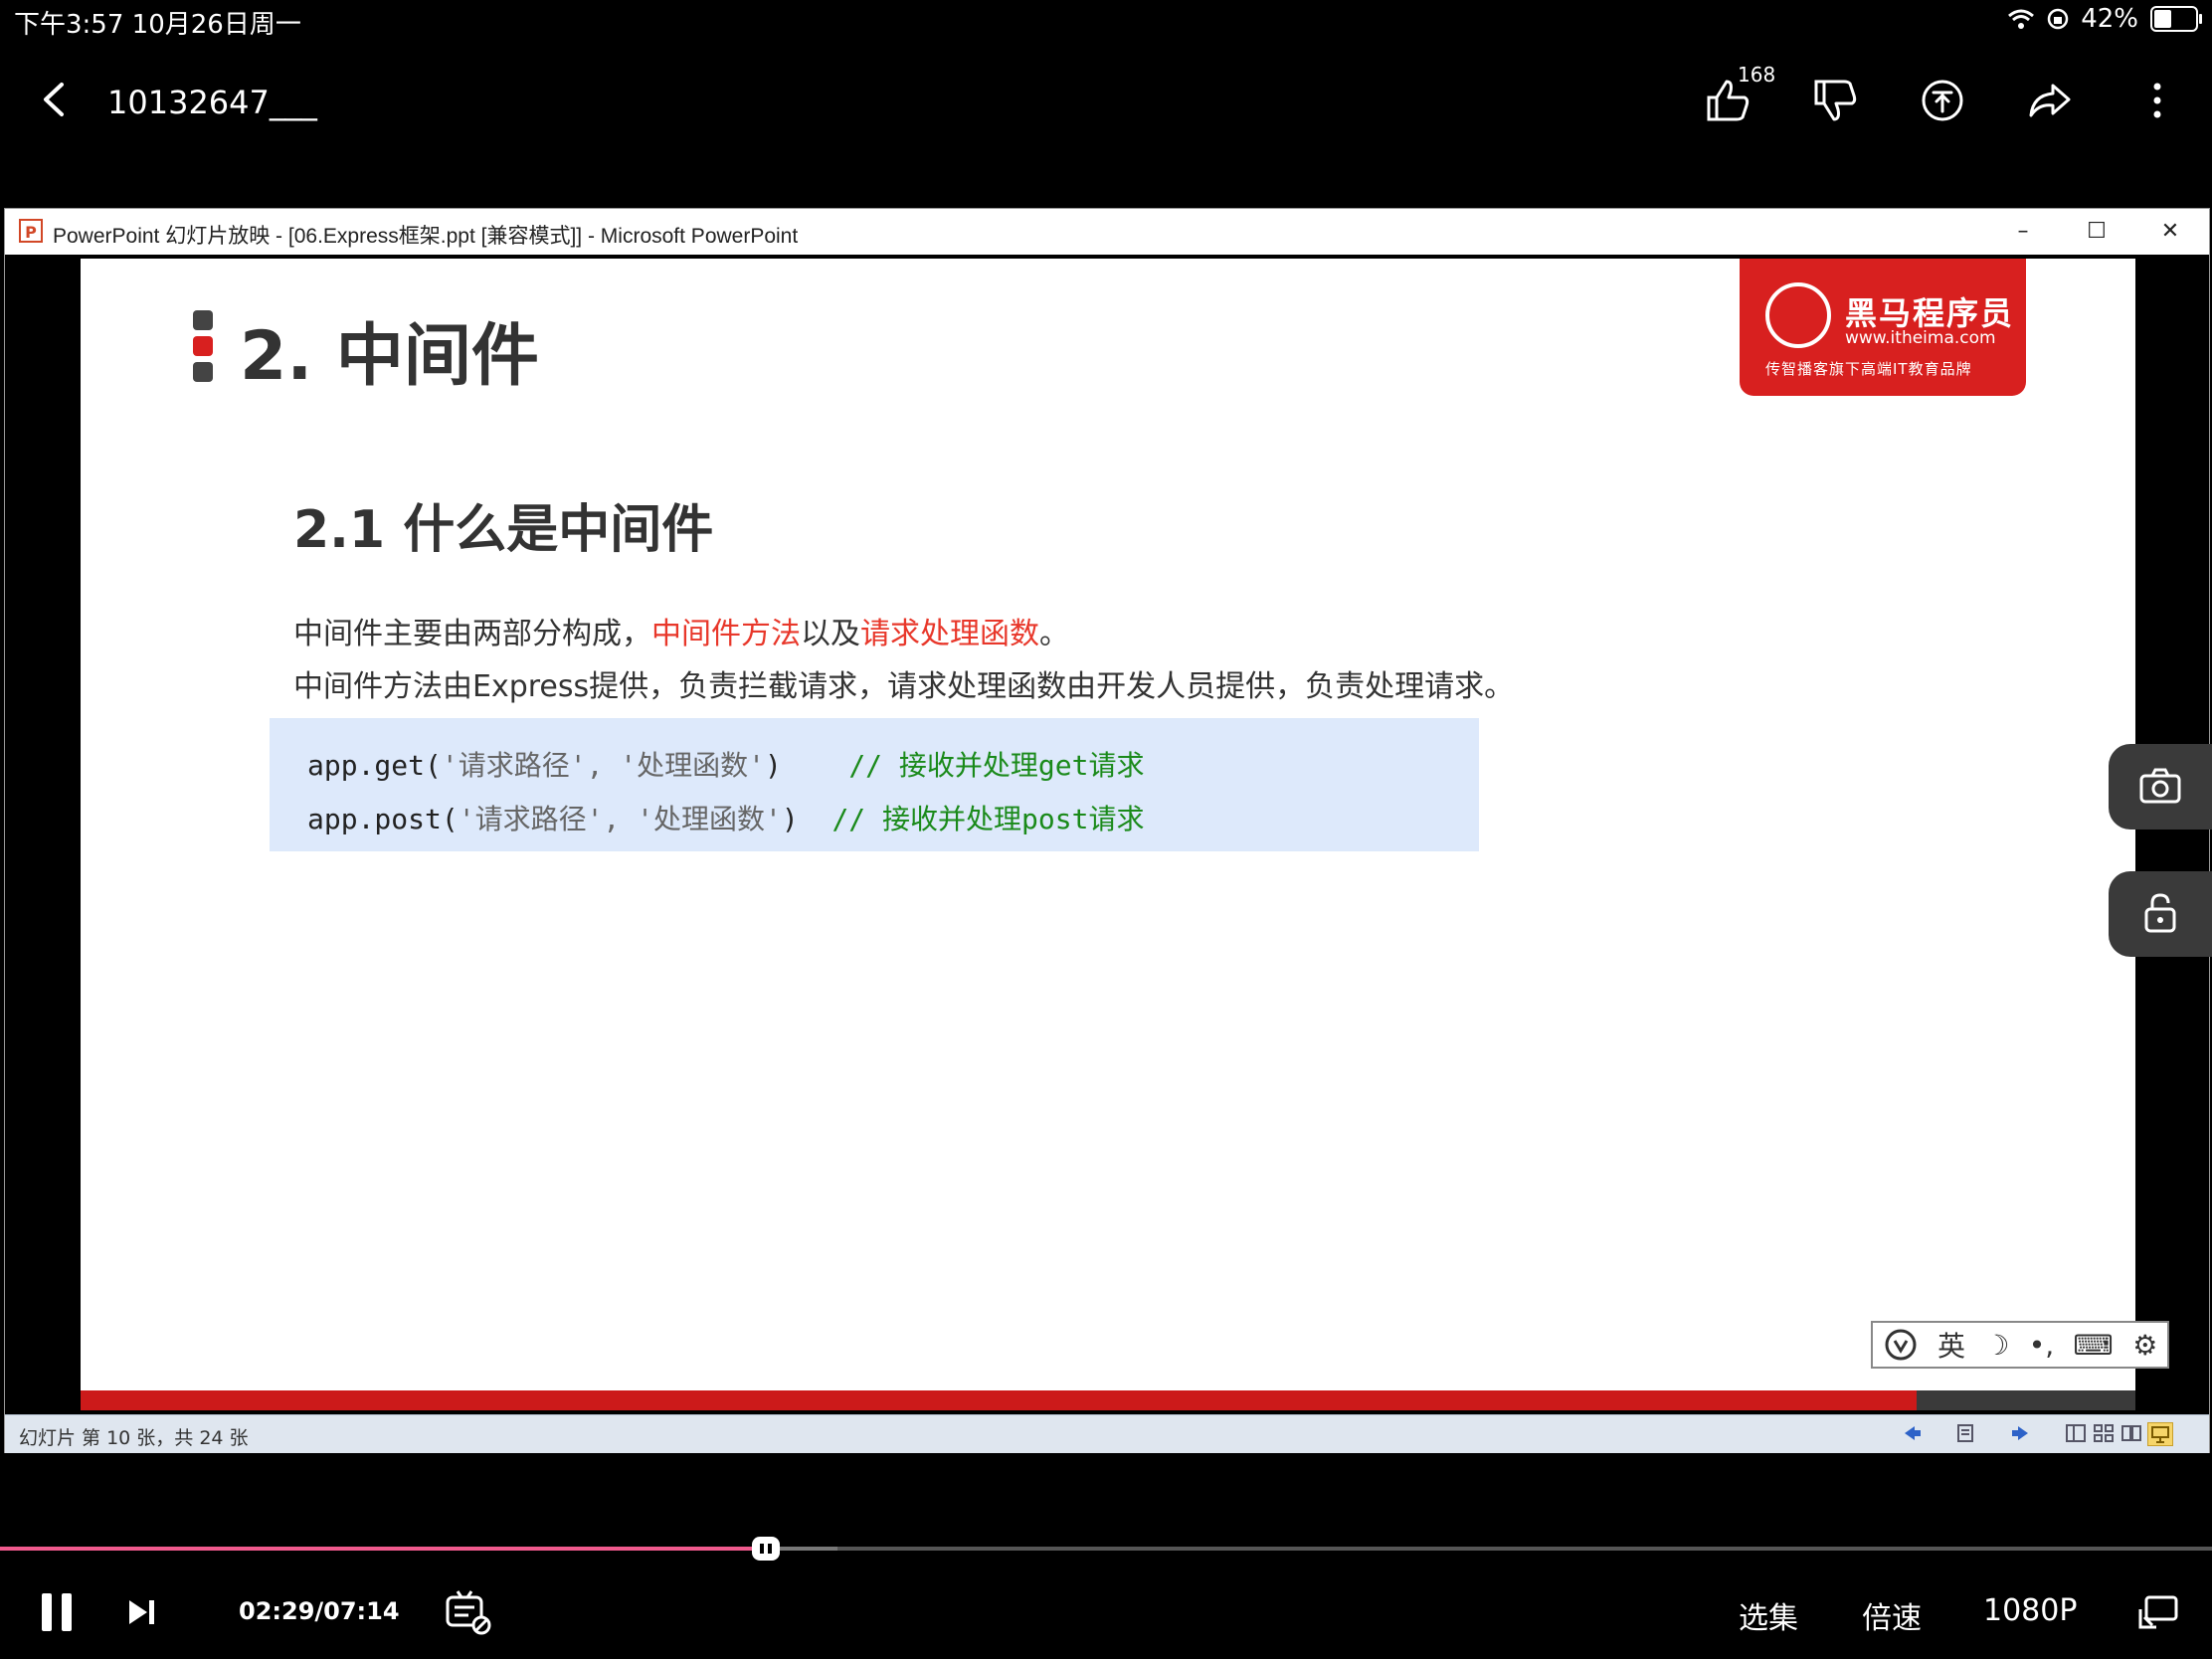 The height and width of the screenshot is (1659, 2212). Describe the element at coordinates (503, 530) in the screenshot. I see `slide-subheading: 2.1 什么是中间件` at that location.